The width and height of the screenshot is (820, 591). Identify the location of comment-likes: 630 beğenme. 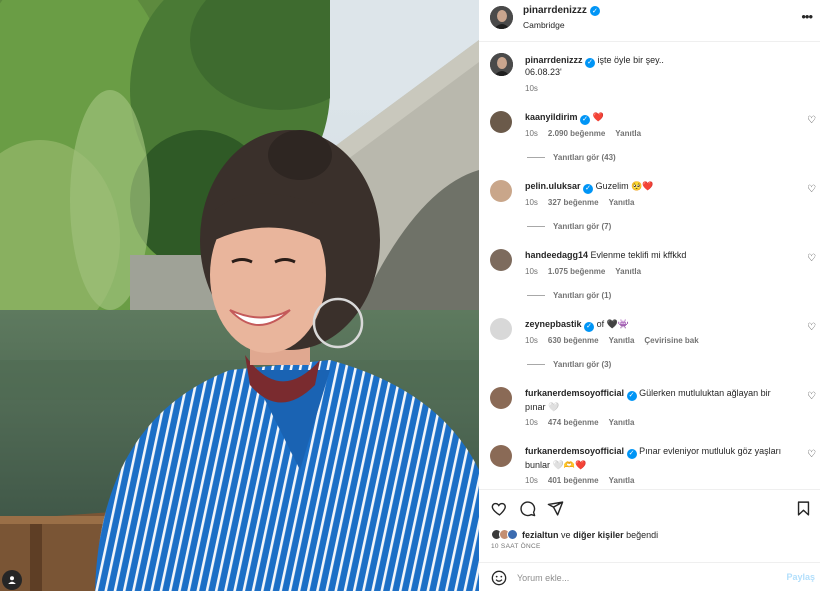
(573, 340).